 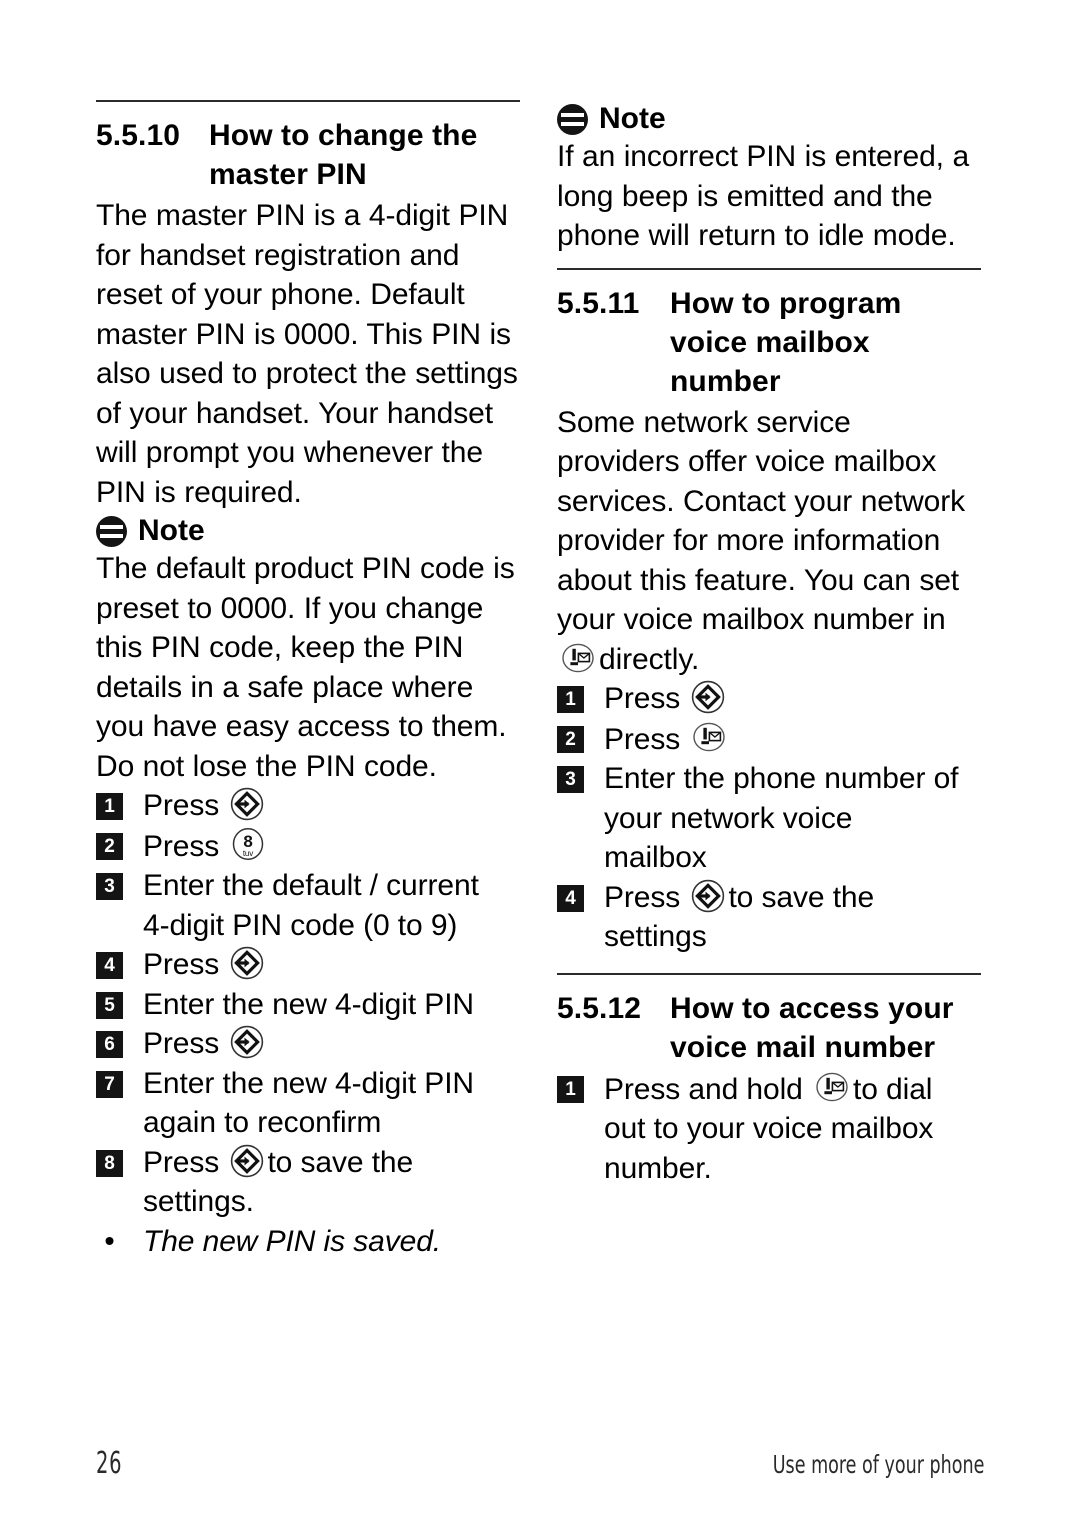 I want to click on section-number: 5.5.11, so click(x=598, y=303).